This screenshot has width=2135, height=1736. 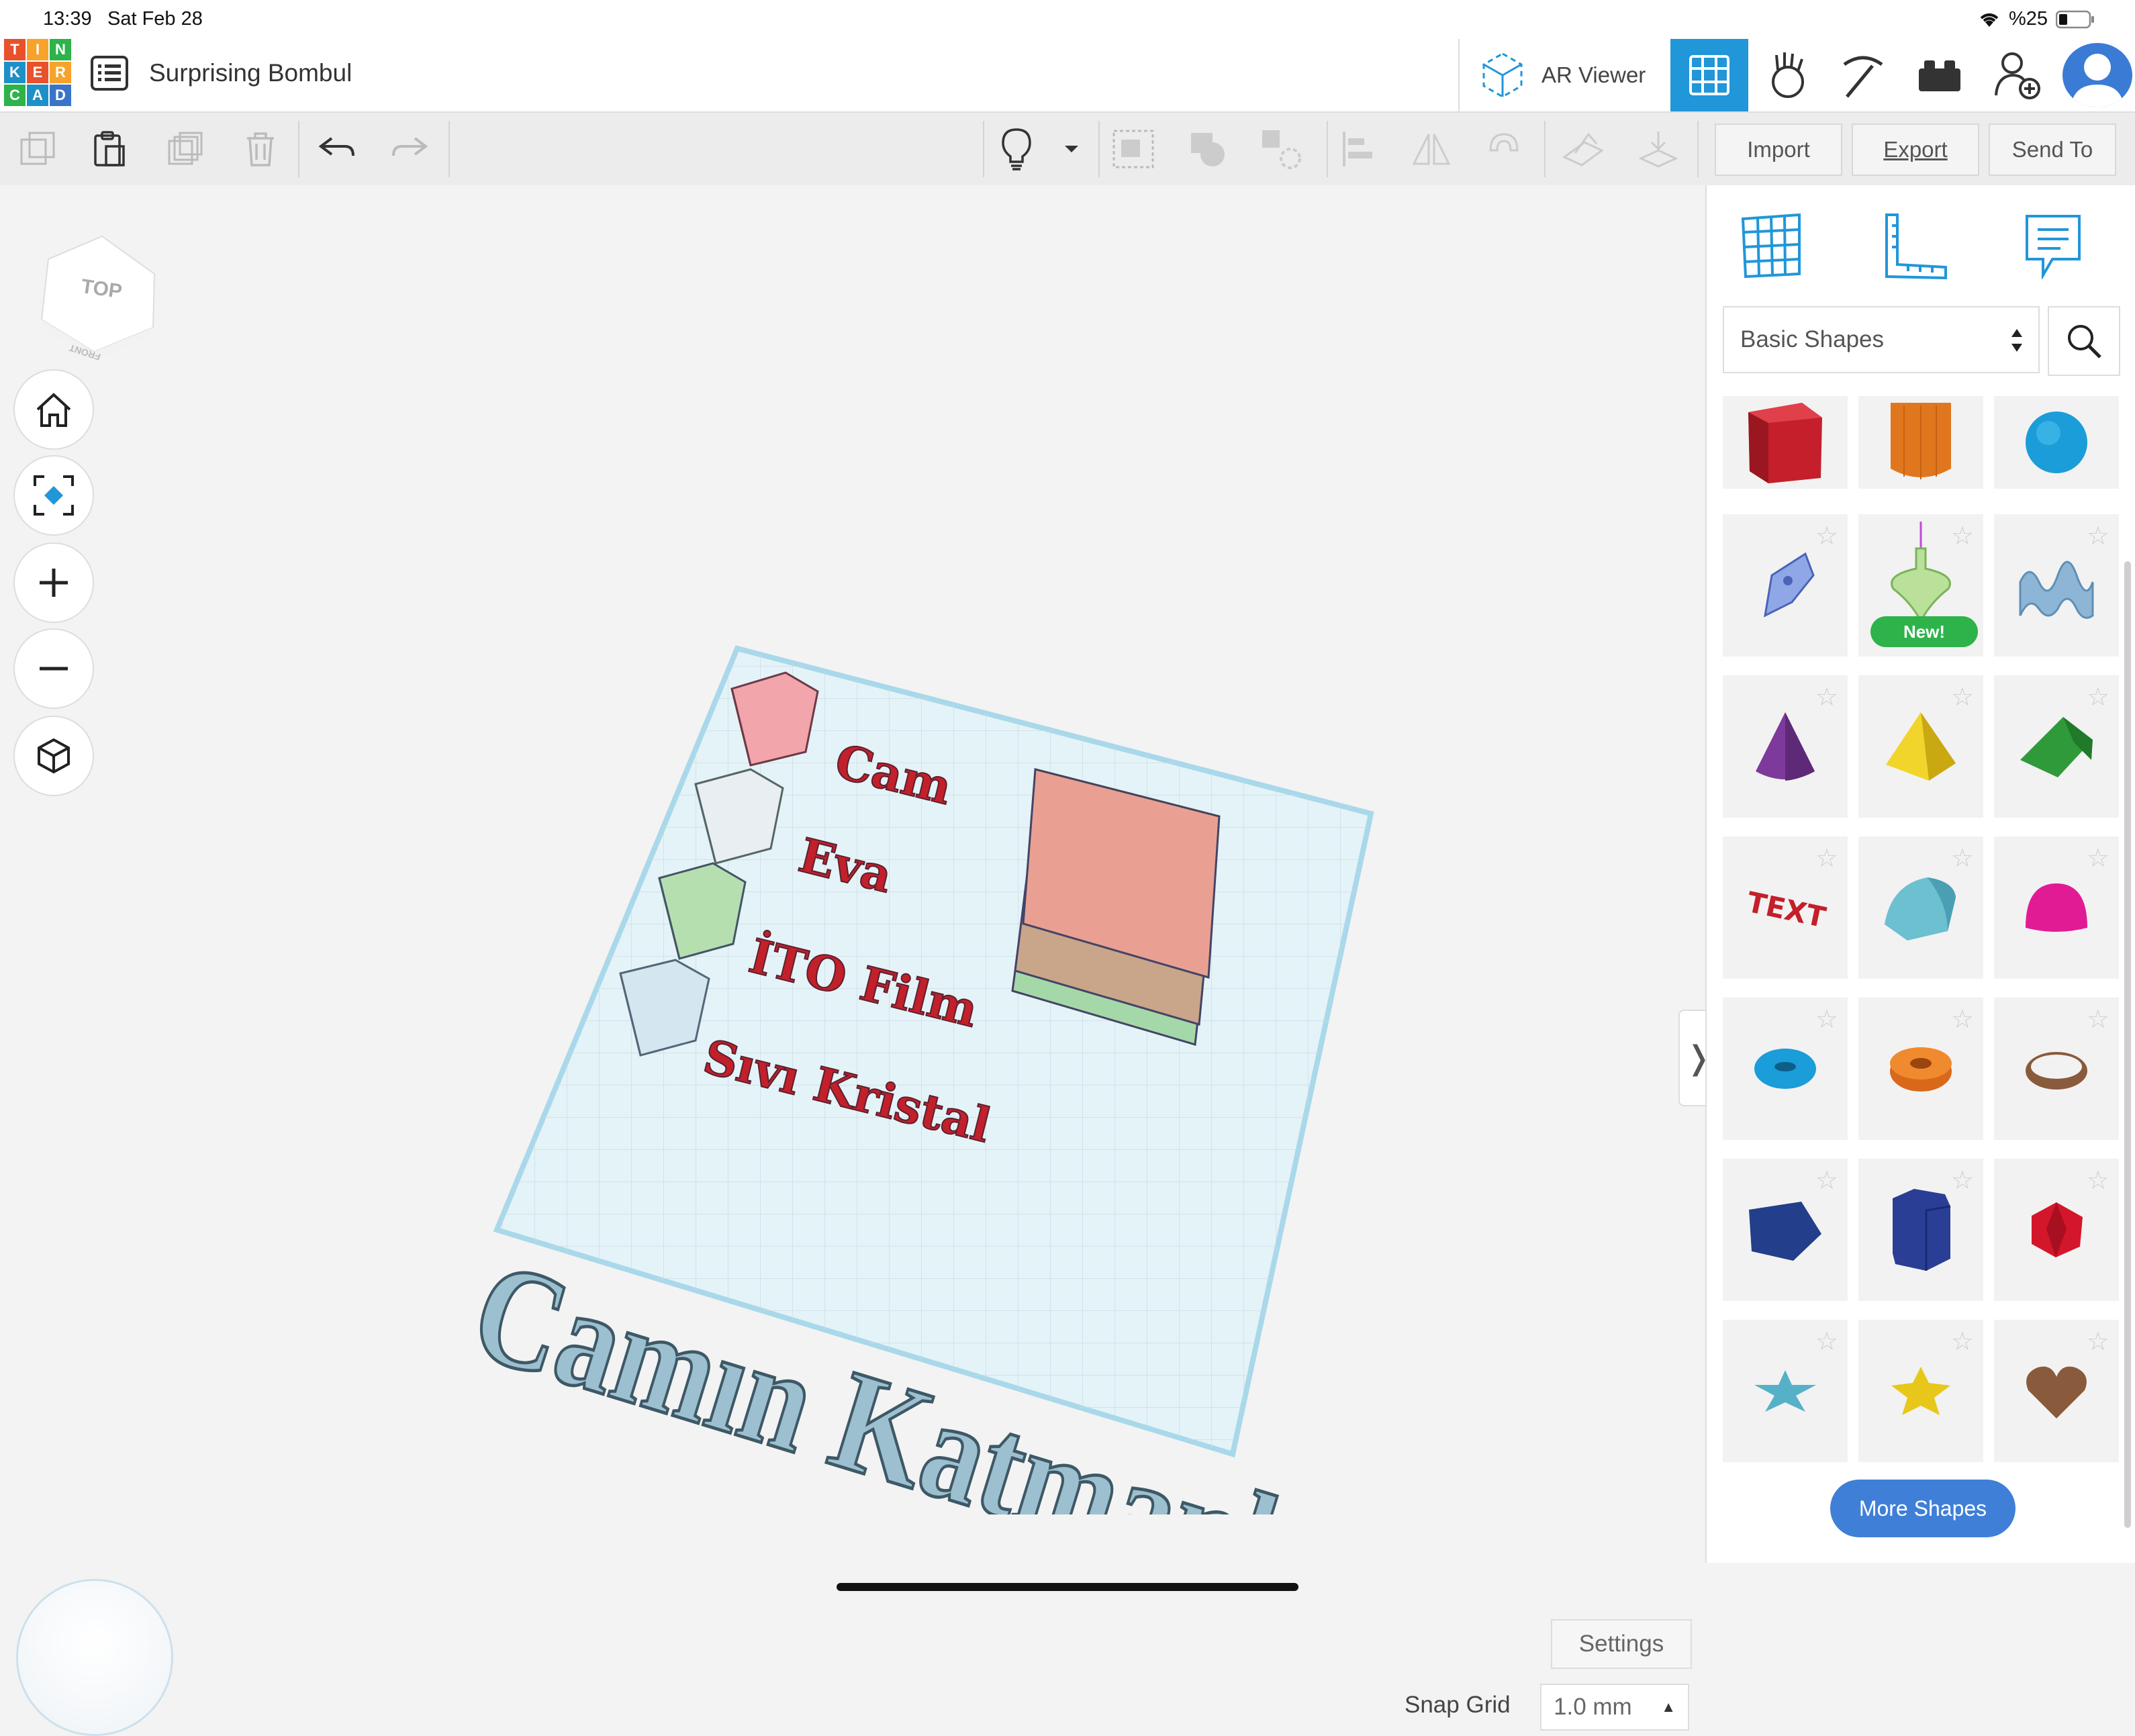 What do you see at coordinates (1785, 1230) in the screenshot?
I see `shape-polygon: ☆` at bounding box center [1785, 1230].